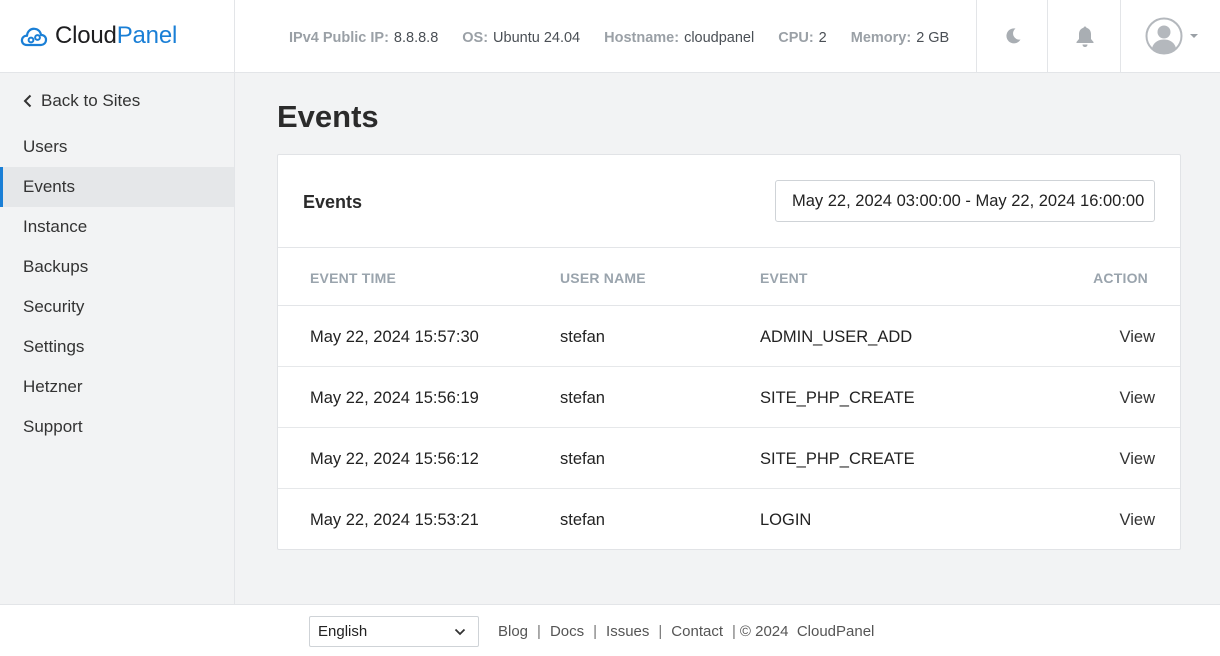 The width and height of the screenshot is (1220, 656). What do you see at coordinates (54, 346) in the screenshot?
I see `sidebar-item-label: Settings` at bounding box center [54, 346].